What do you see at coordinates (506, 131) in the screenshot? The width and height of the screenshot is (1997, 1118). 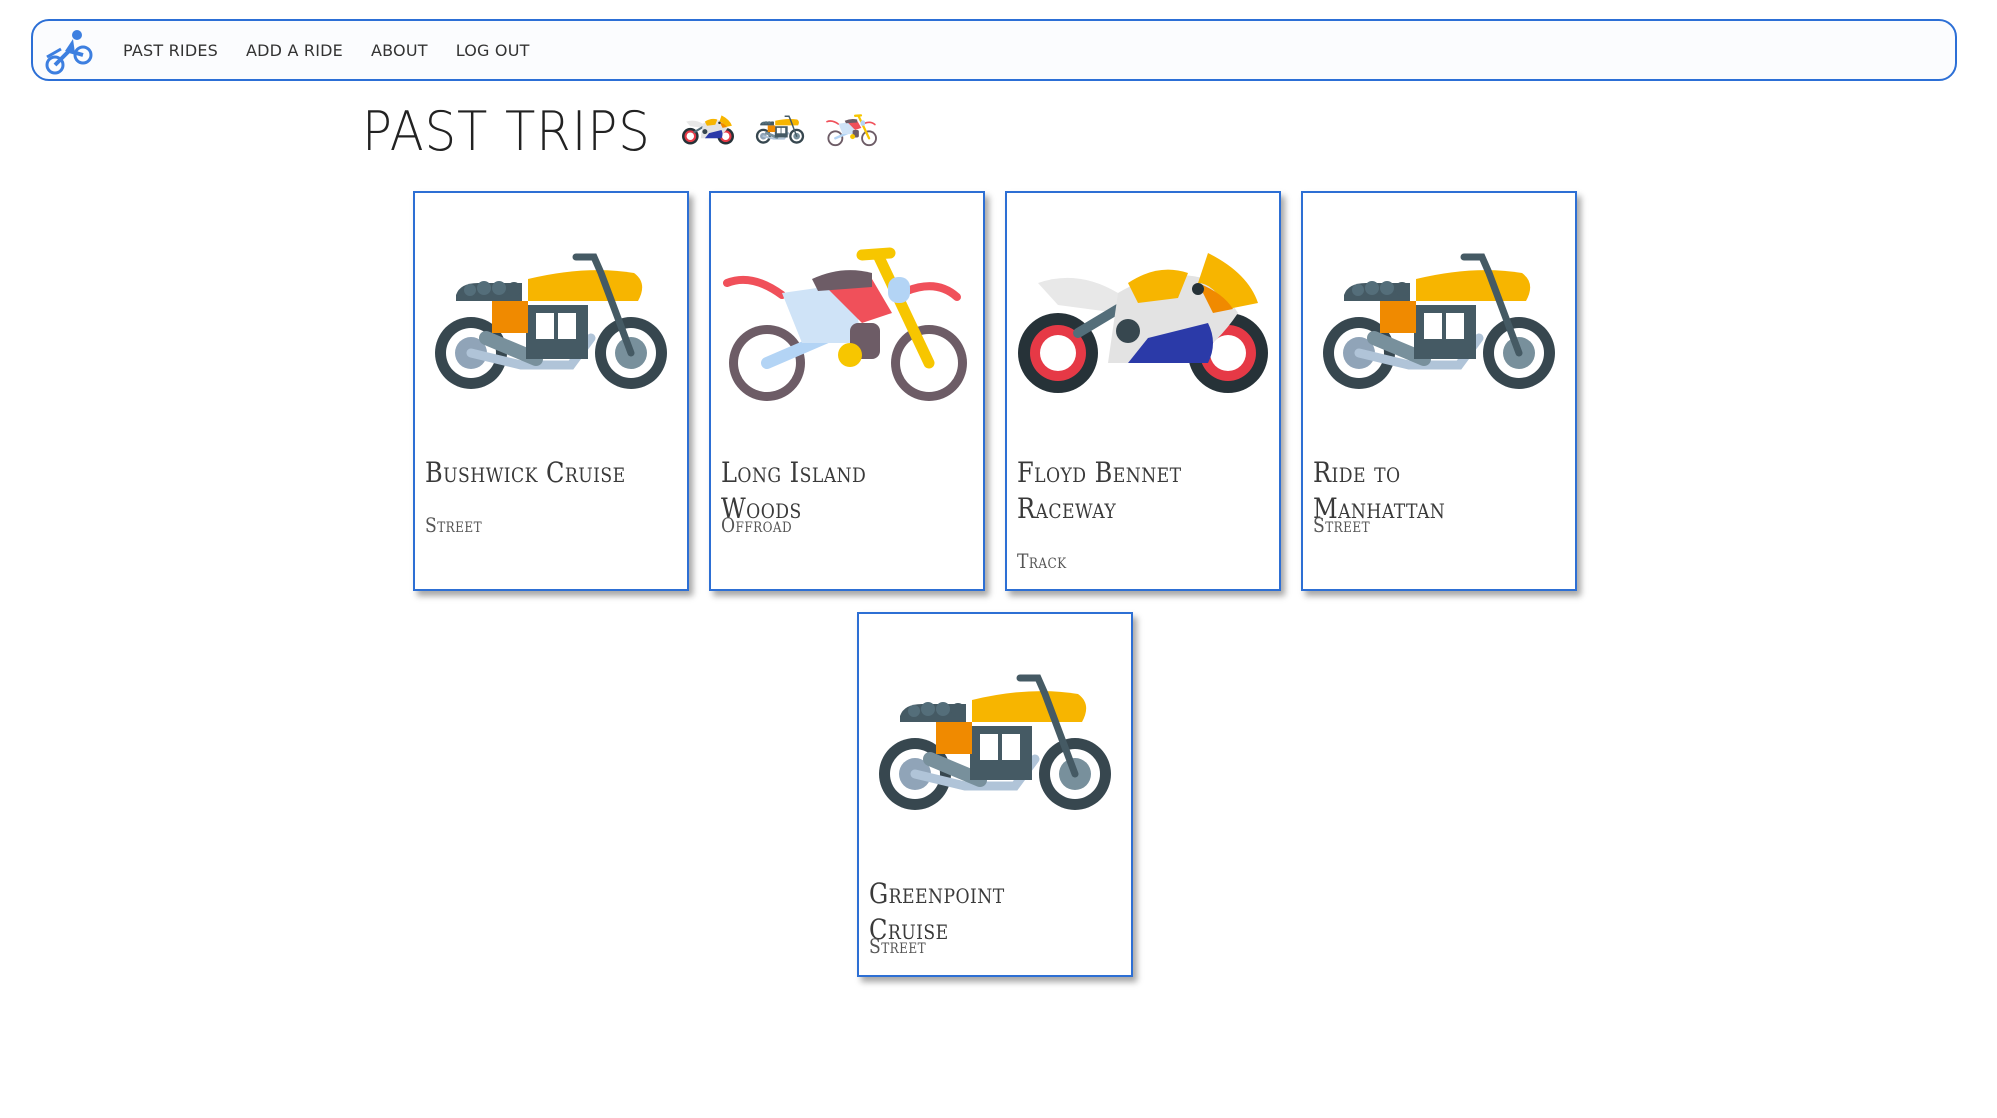 I see `page-title: PAST TRIPS` at bounding box center [506, 131].